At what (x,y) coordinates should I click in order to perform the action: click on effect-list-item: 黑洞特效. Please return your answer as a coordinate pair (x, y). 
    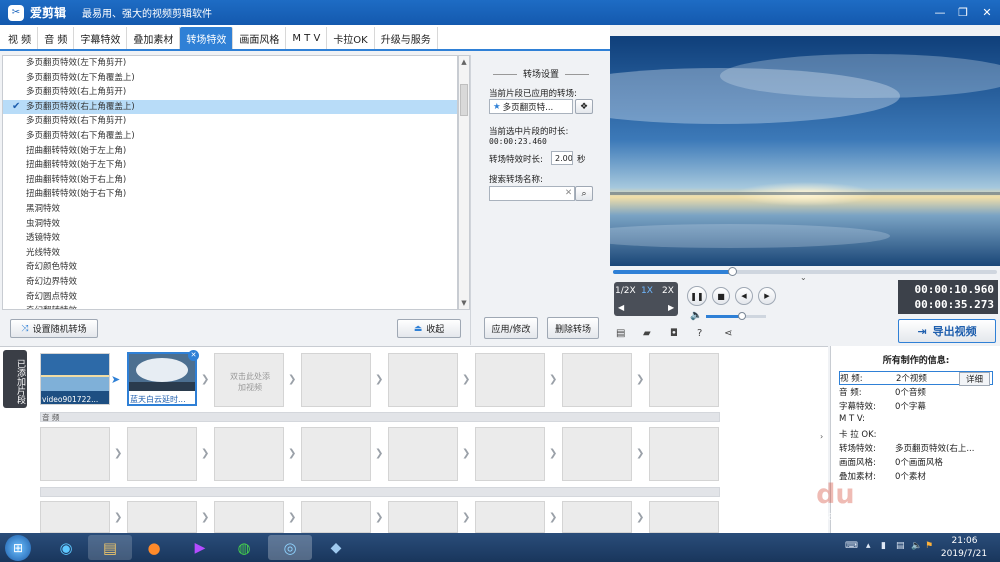
    Looking at the image, I should click on (230, 209).